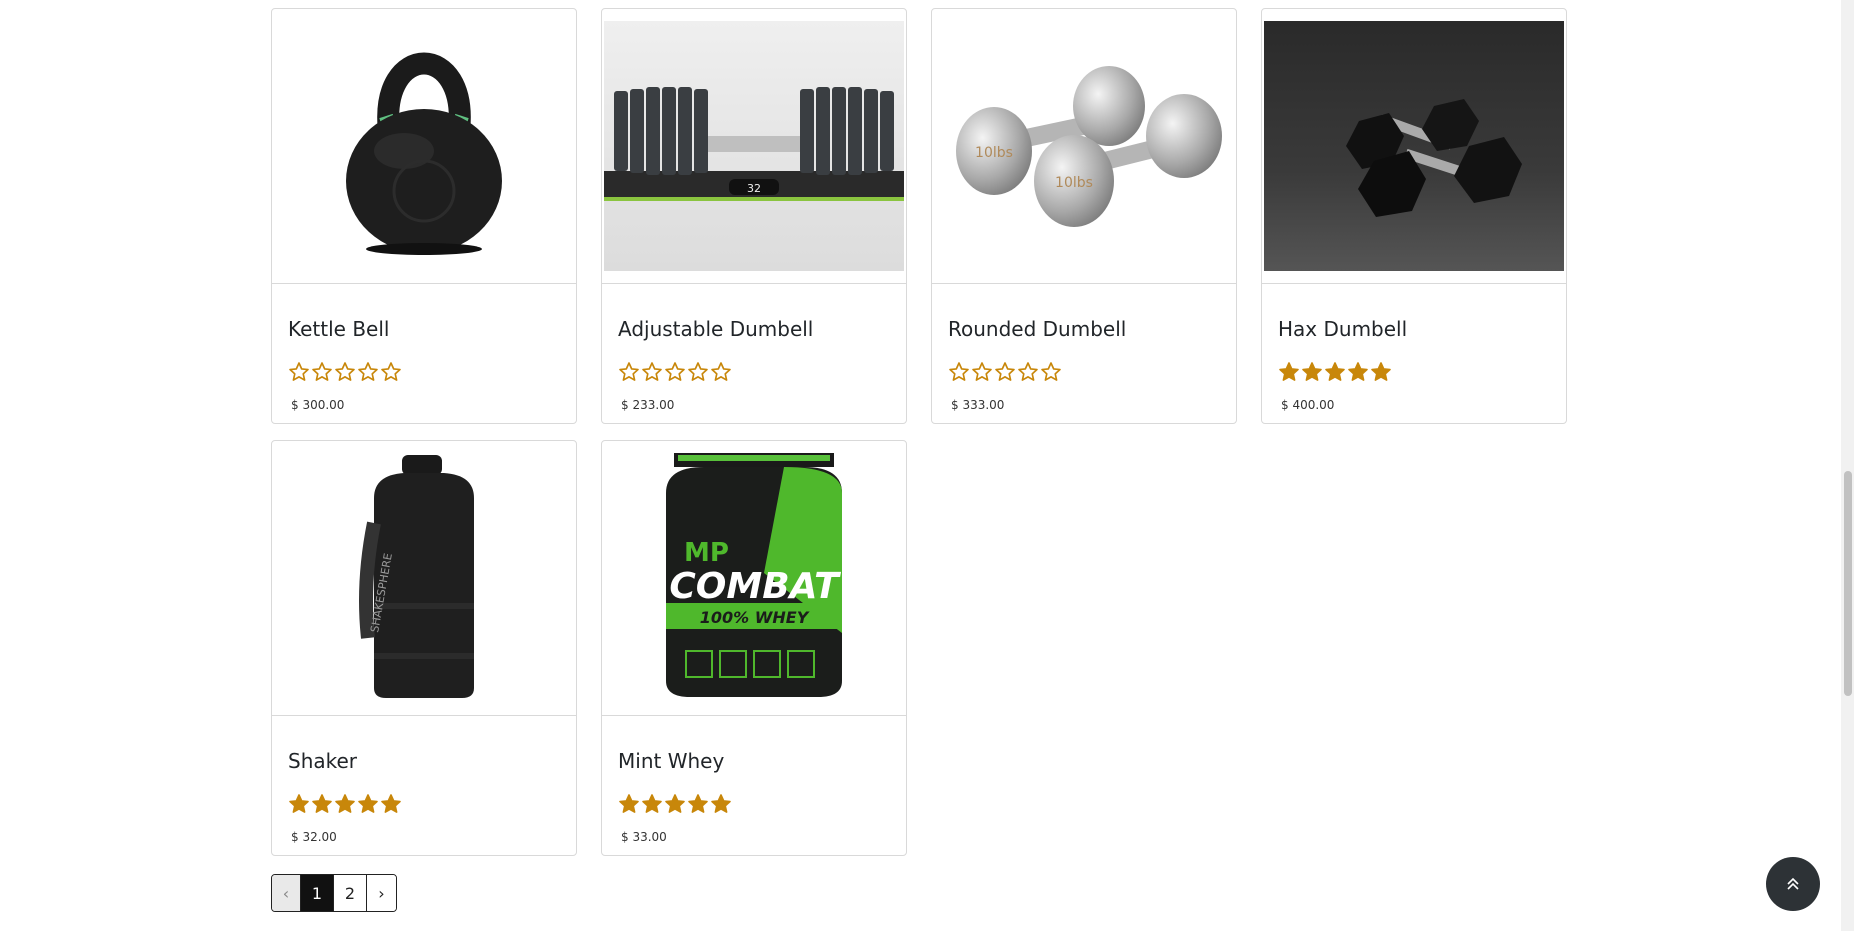 The image size is (1854, 931). I want to click on product-image: MP COMBAT 100% WHEY, so click(754, 578).